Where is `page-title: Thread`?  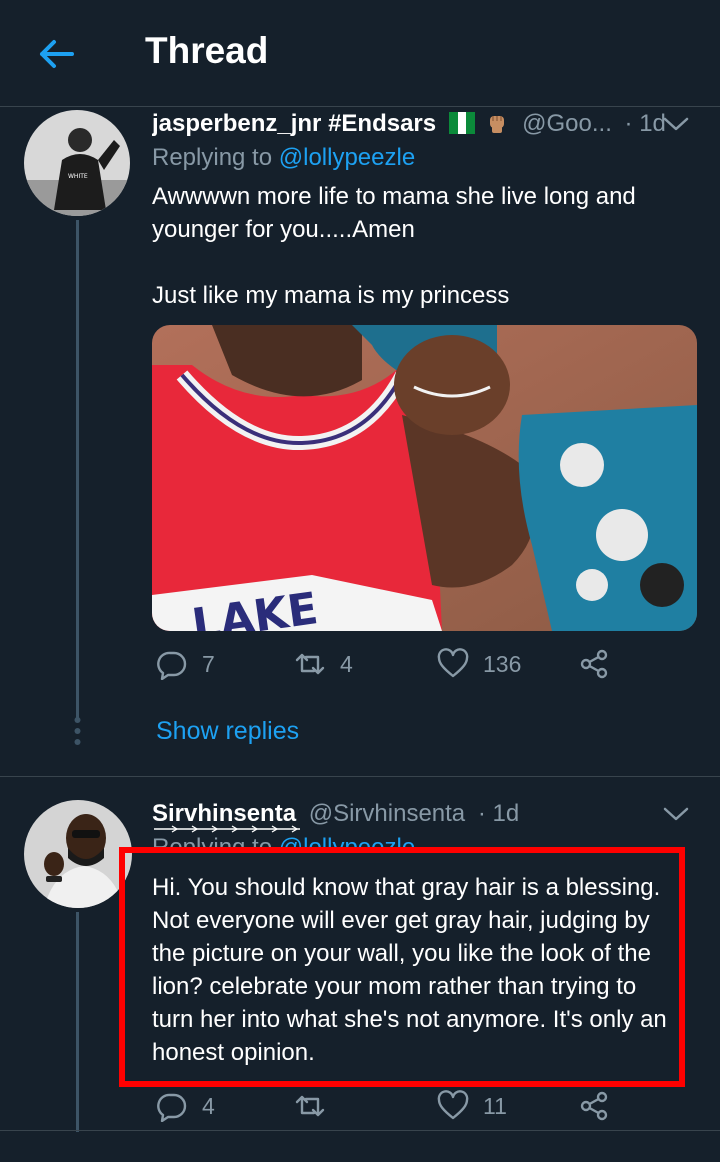 page-title: Thread is located at coordinates (207, 50).